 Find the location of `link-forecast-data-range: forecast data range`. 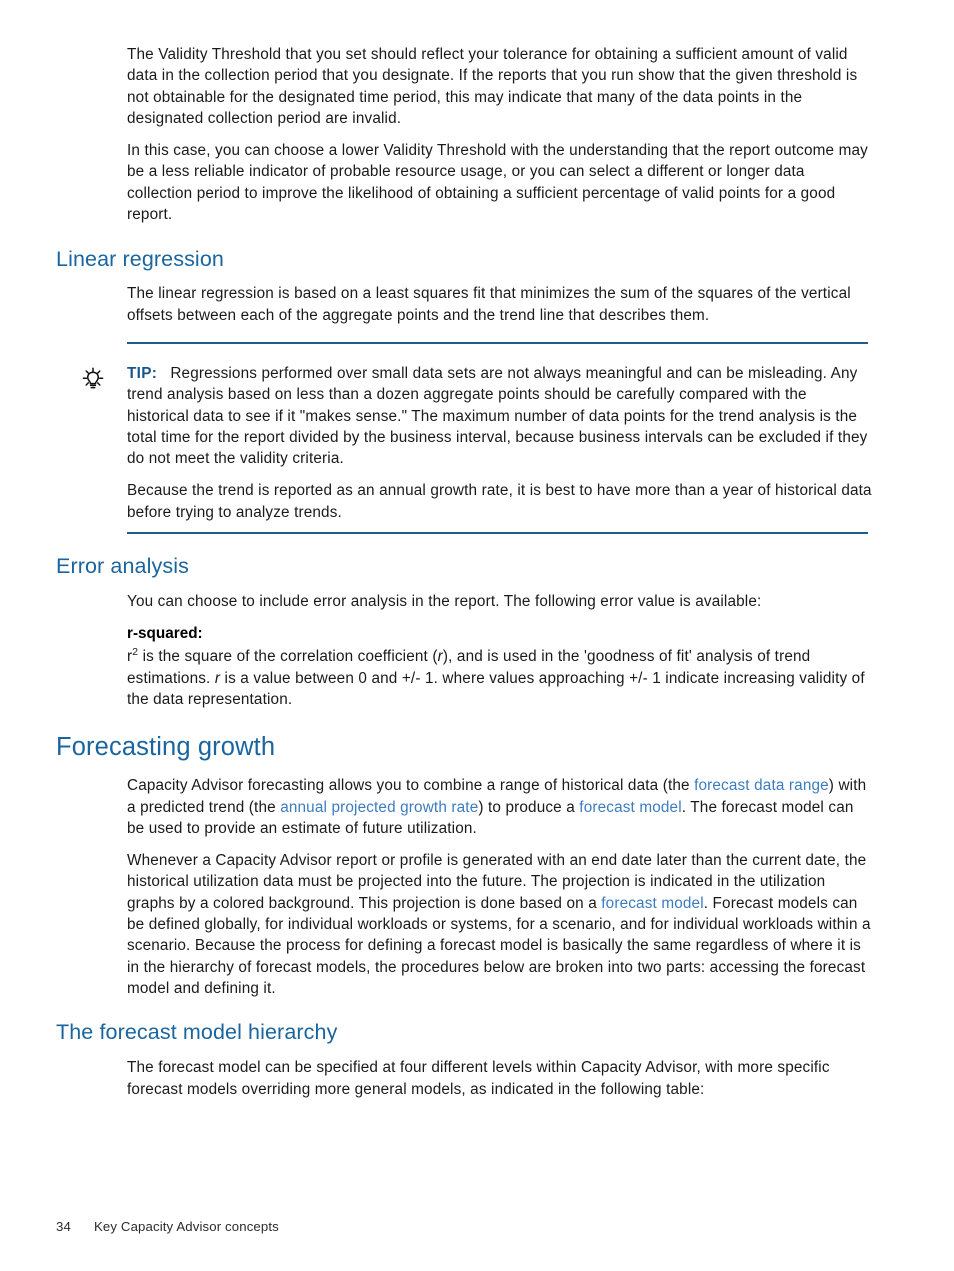

link-forecast-data-range: forecast data range is located at coordinates (761, 785).